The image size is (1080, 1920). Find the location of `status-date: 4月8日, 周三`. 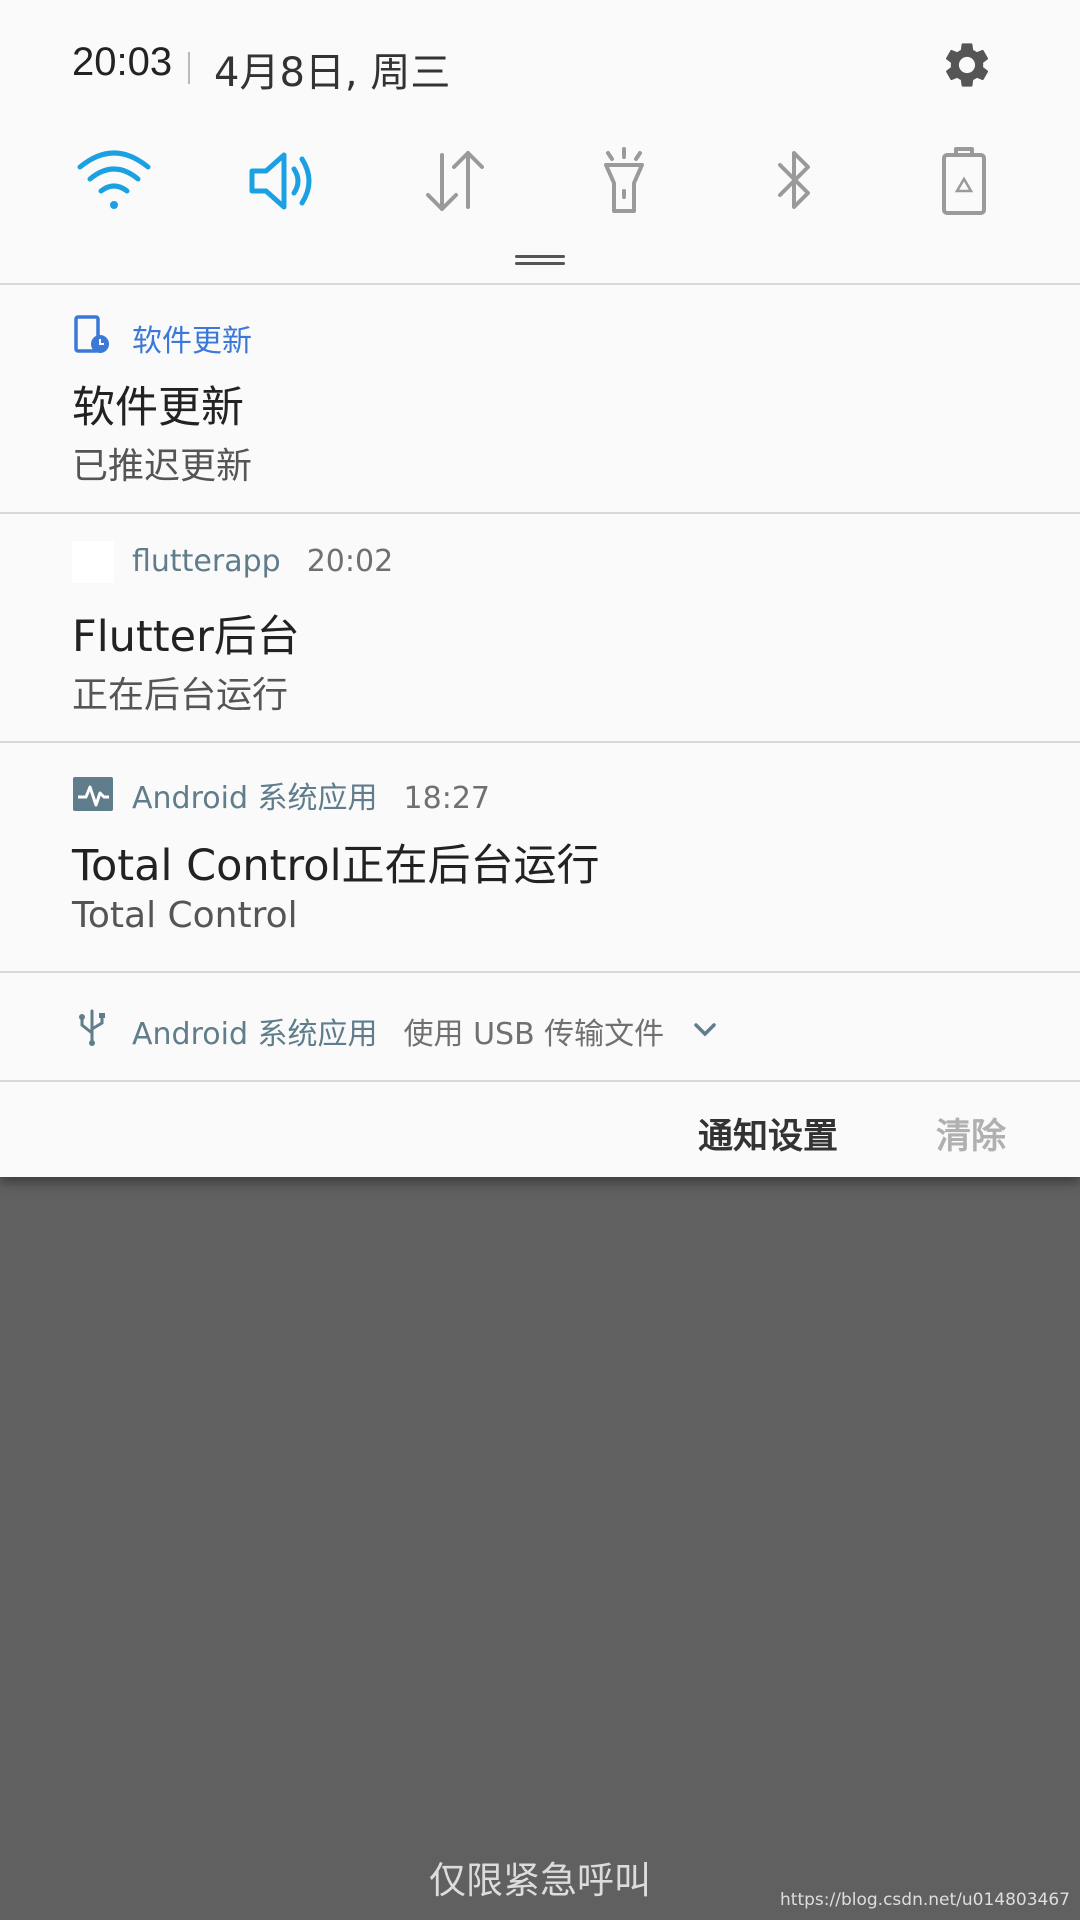

status-date: 4月8日, 周三 is located at coordinates (332, 69).